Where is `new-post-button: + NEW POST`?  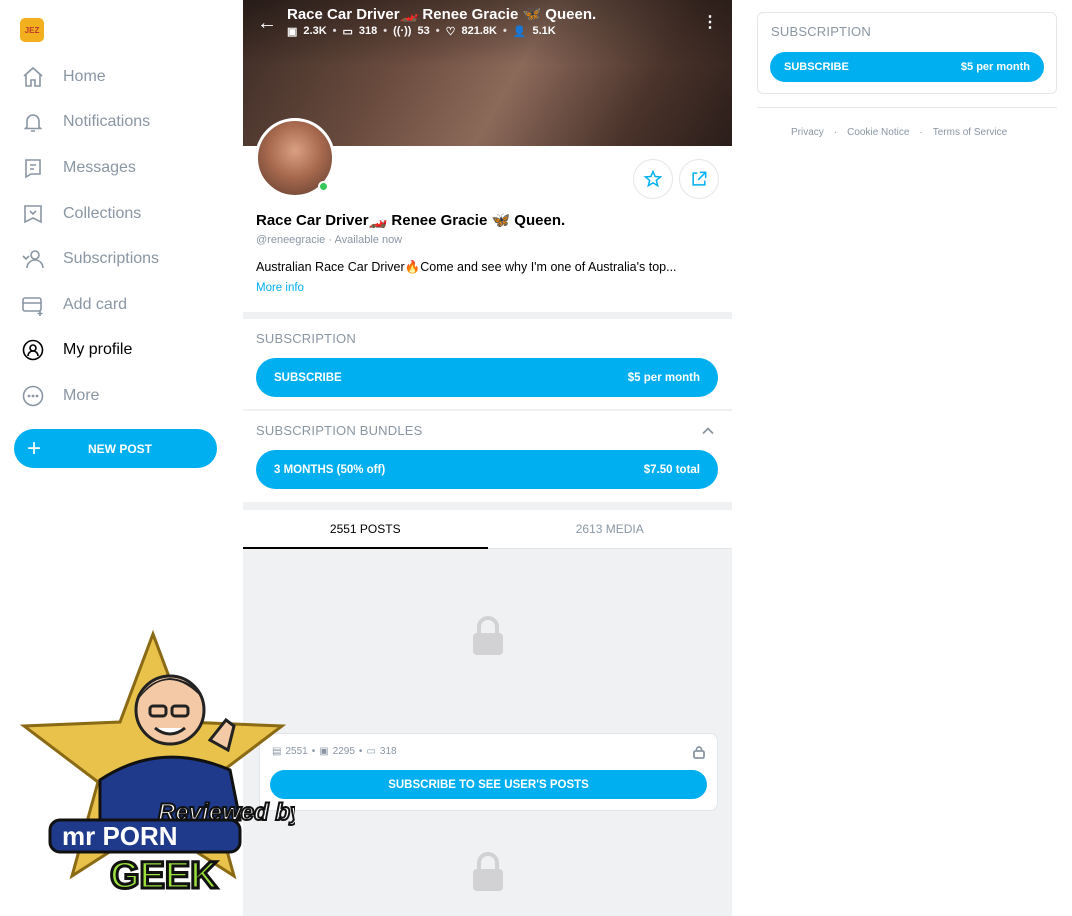
new-post-button: + NEW POST is located at coordinates (115, 448).